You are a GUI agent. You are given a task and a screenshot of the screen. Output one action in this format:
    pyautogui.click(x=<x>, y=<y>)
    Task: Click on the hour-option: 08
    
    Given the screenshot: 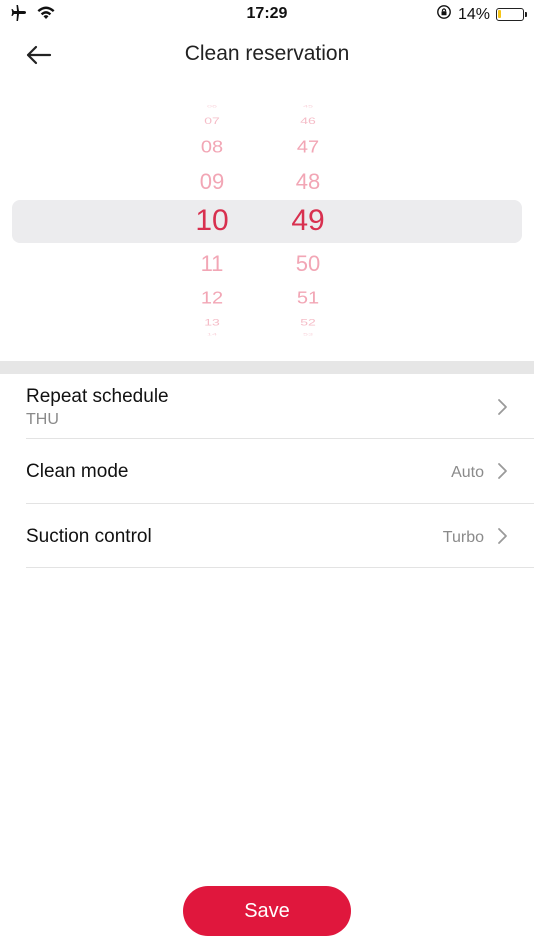 What is the action you would take?
    pyautogui.click(x=212, y=147)
    